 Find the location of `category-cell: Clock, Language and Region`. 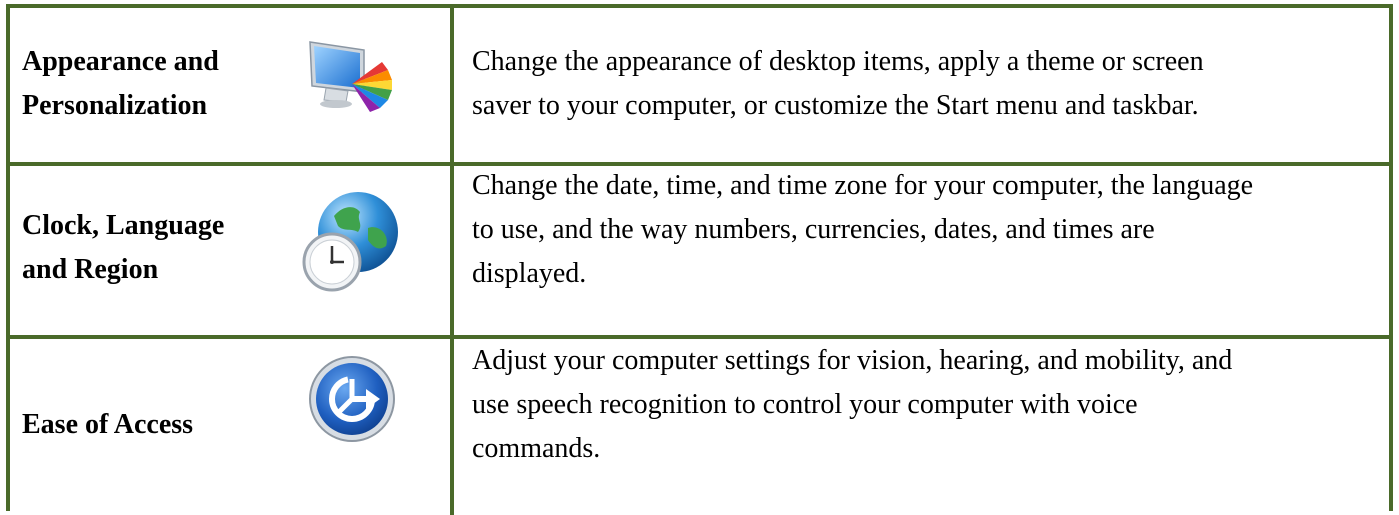

category-cell: Clock, Language and Region is located at coordinates (232, 250).